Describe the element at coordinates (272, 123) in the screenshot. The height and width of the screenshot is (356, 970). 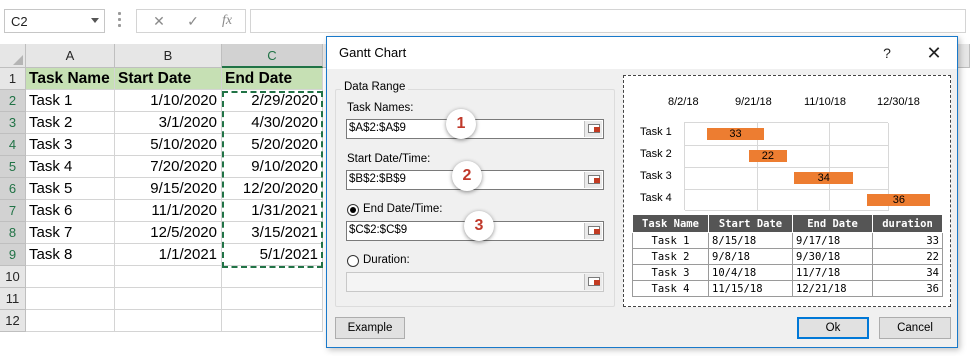
I see `end-date-cell: 4/30/2020` at that location.